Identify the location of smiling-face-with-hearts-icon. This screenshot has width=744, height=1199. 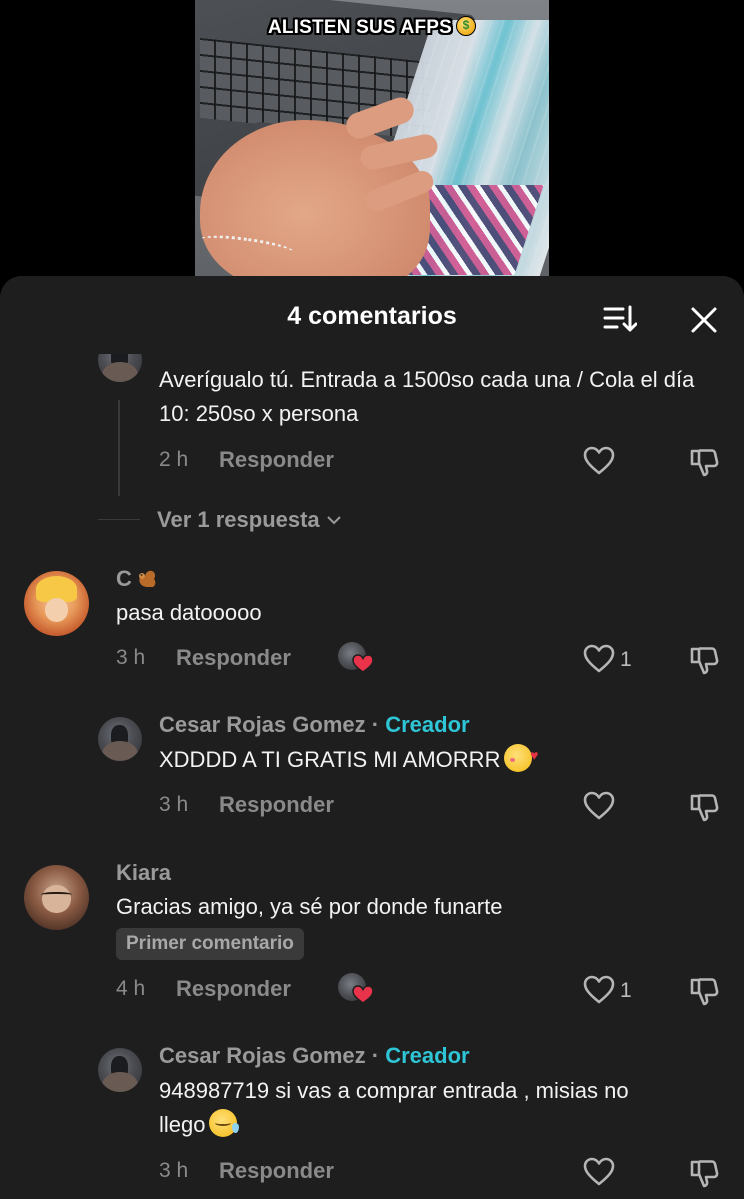
(521, 755).